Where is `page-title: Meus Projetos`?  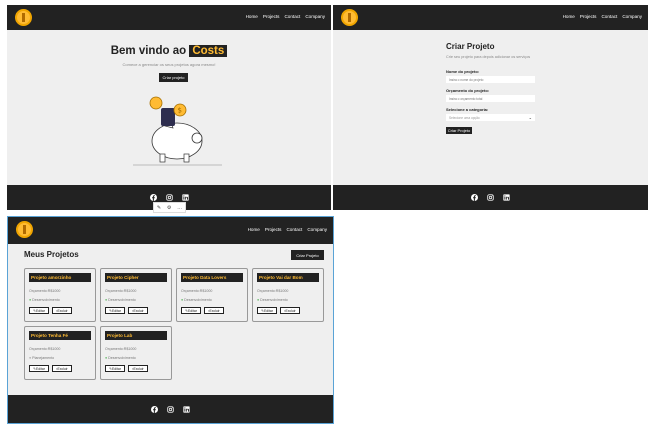 page-title: Meus Projetos is located at coordinates (51, 254).